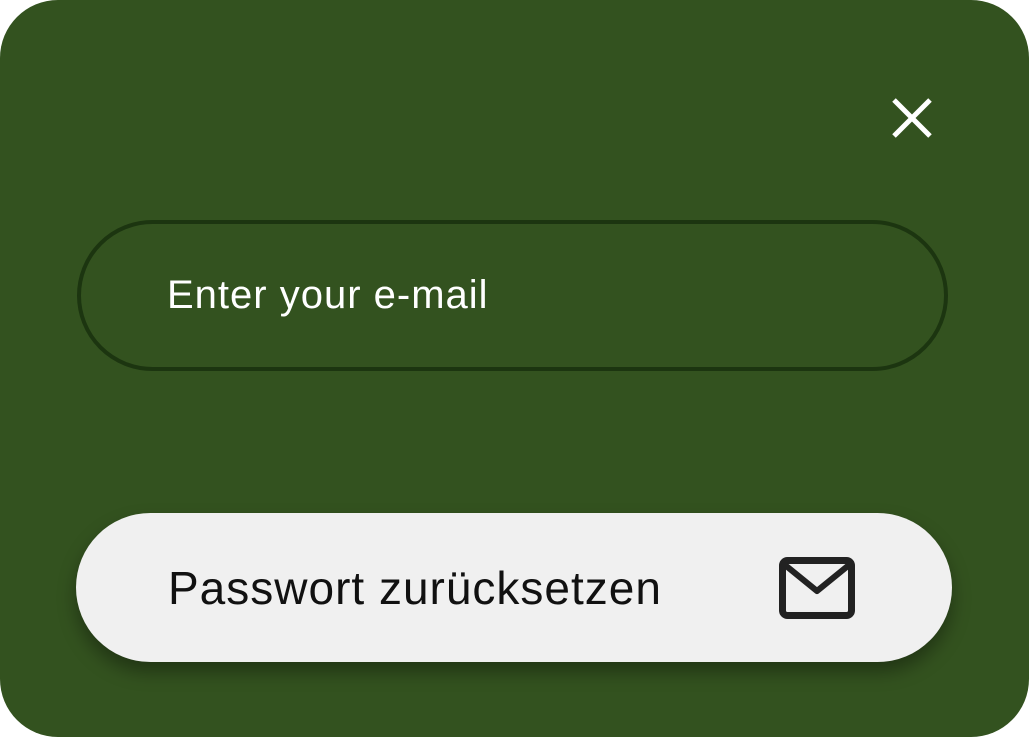 The width and height of the screenshot is (1029, 737). Describe the element at coordinates (415, 587) in the screenshot. I see `reset-password-label: Passwort zurücksetzen` at that location.